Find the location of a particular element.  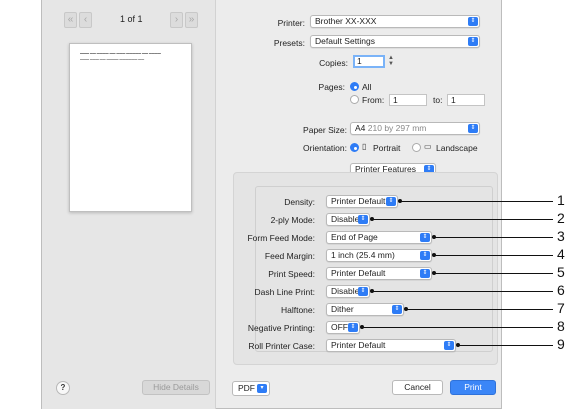

presets-value: Default Settings is located at coordinates (345, 41).